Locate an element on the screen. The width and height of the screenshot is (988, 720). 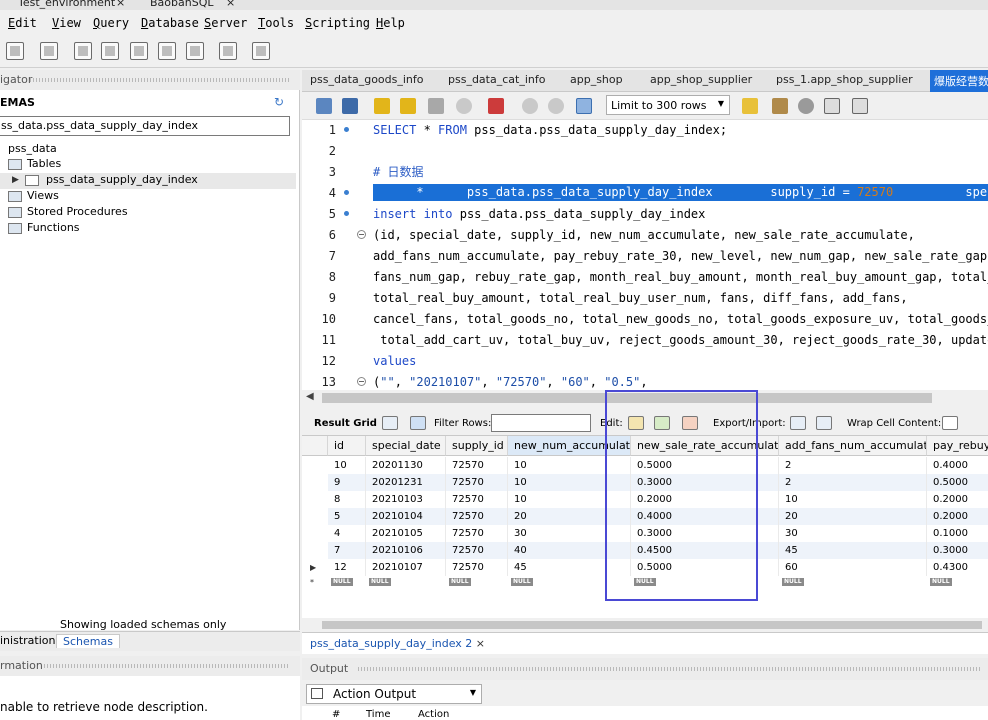
column-header-add-fans-num-accumulate: add_fans_num_accumulate is located at coordinates (853, 446).